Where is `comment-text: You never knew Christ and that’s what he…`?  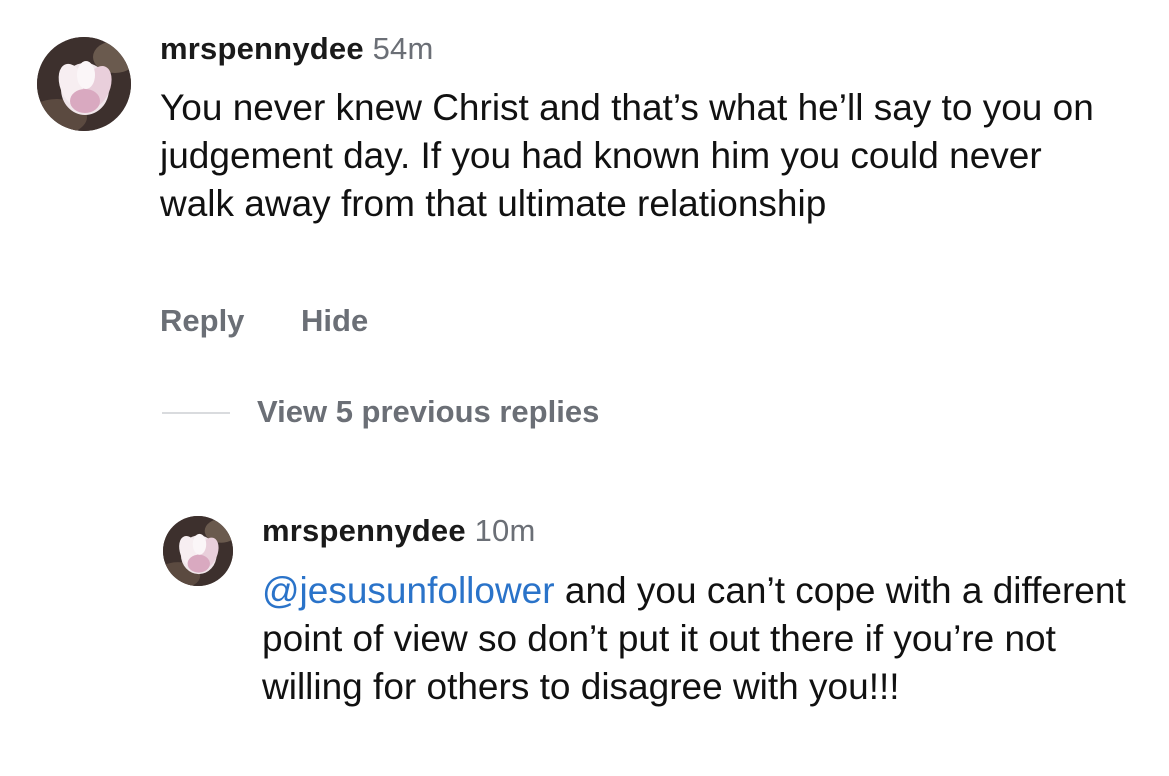 comment-text: You never knew Christ and that’s what he… is located at coordinates (627, 155).